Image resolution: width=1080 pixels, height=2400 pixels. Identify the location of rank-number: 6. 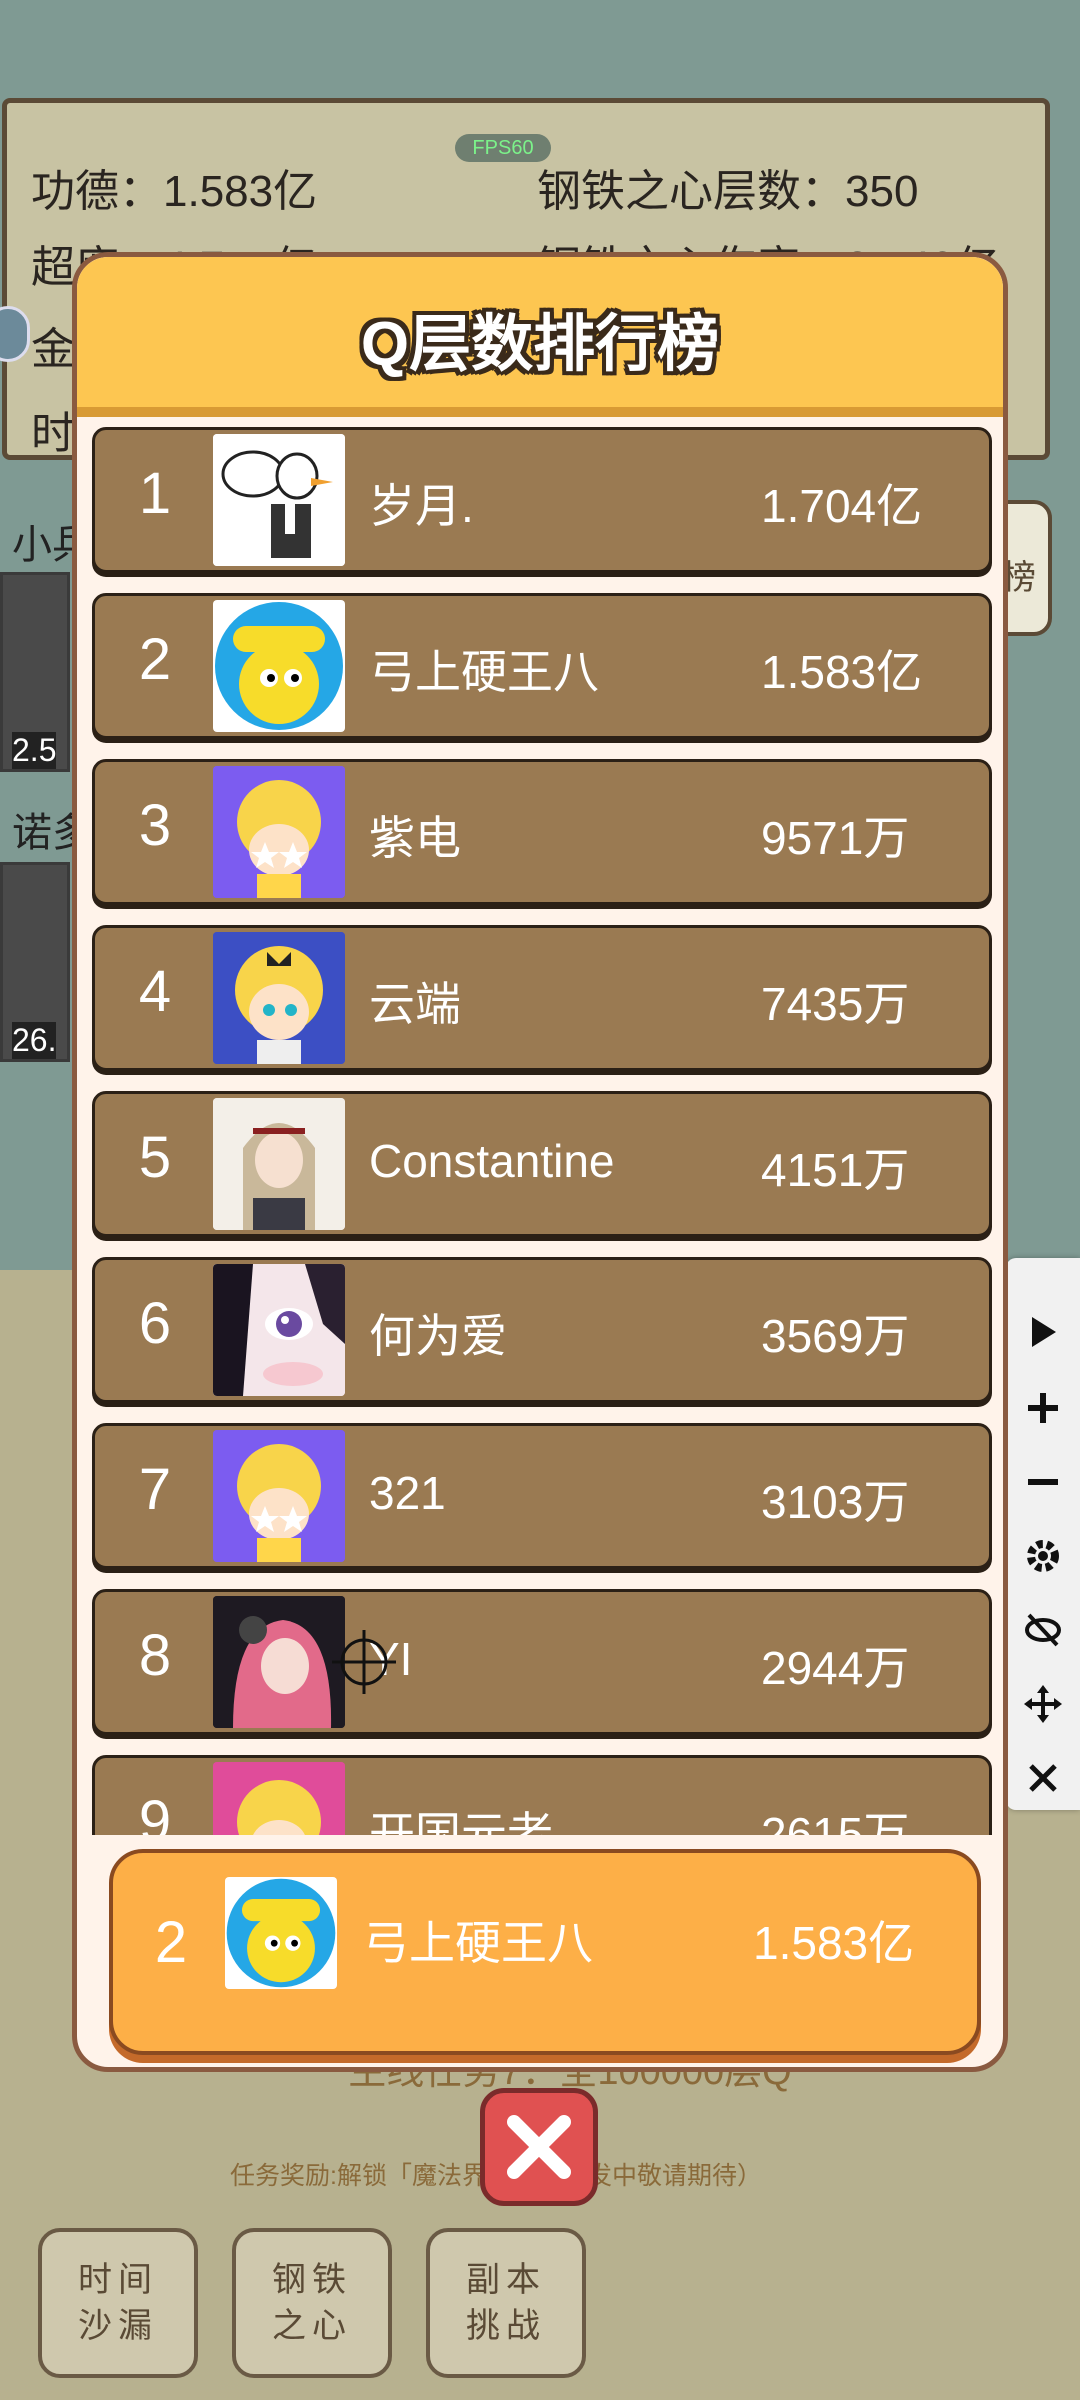
(155, 1323).